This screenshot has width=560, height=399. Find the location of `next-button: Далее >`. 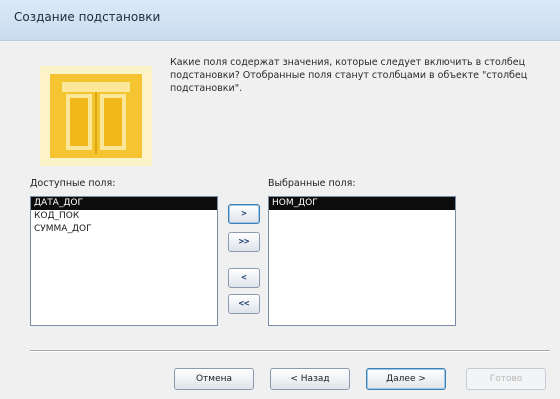

next-button: Далее > is located at coordinates (406, 379).